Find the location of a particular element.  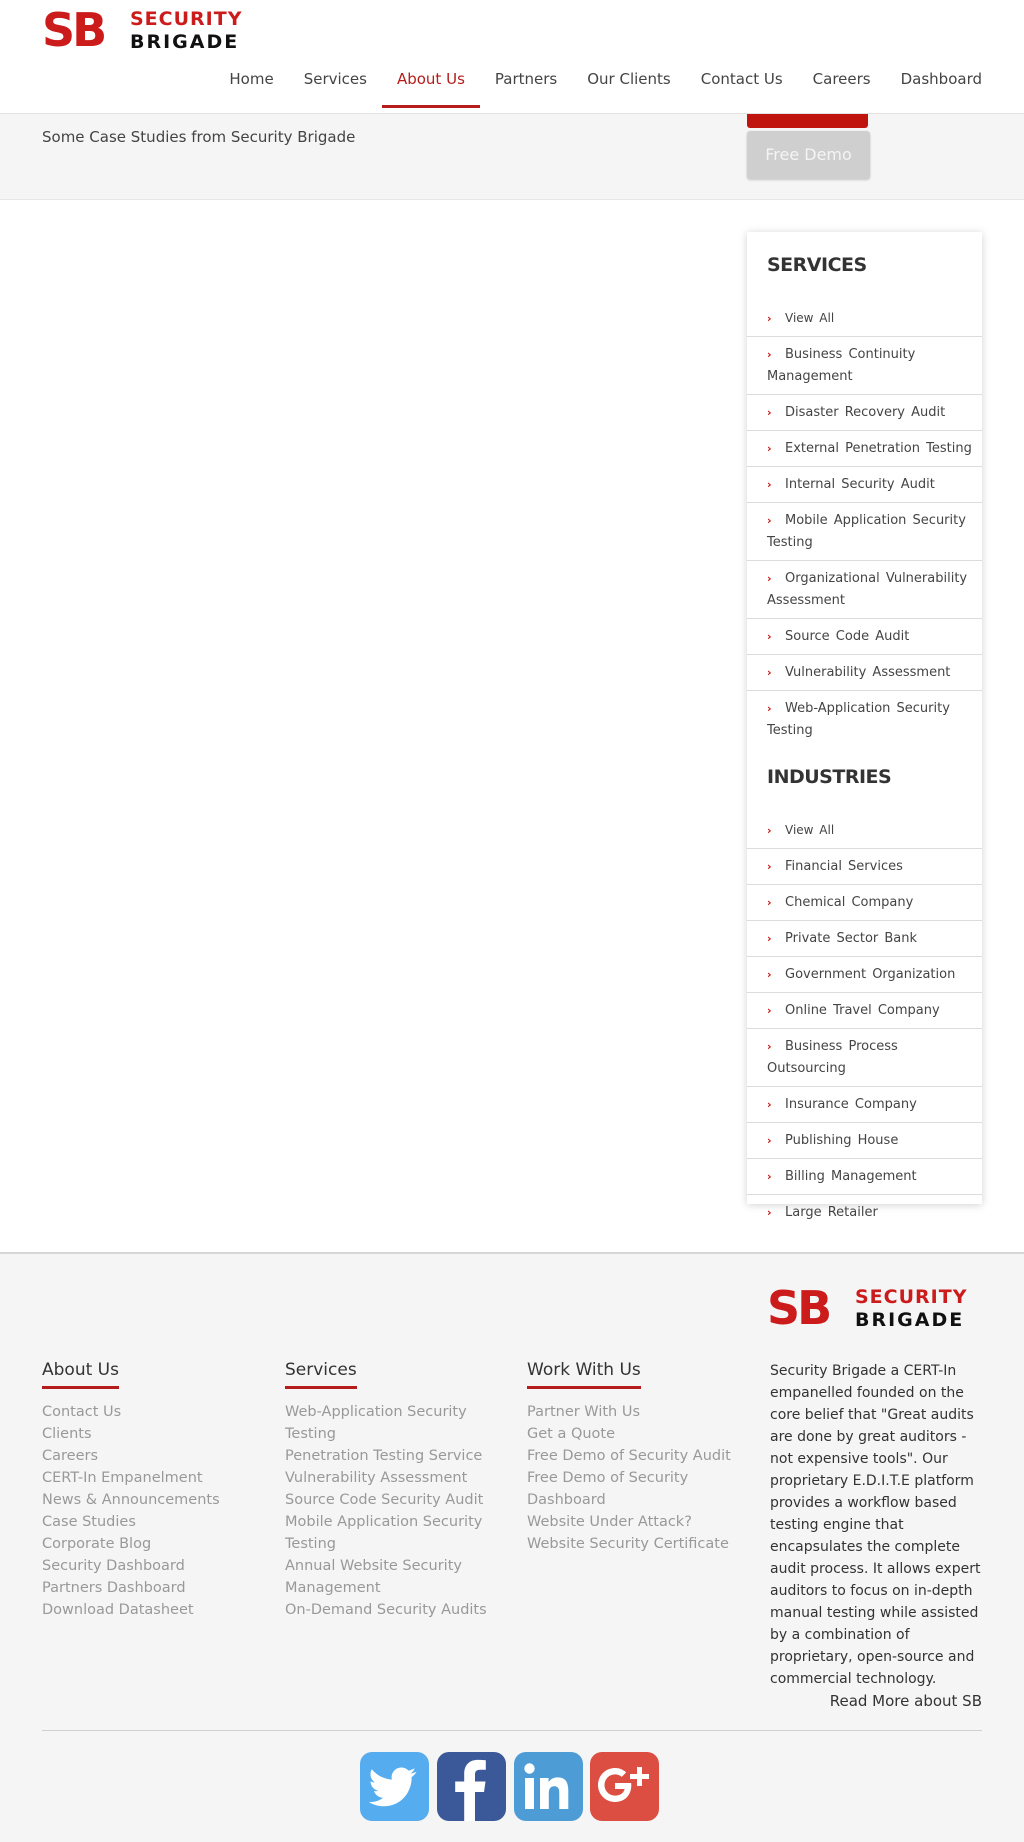

footer-link-website-security-certificate: Website Security Certificate is located at coordinates (634, 1544).